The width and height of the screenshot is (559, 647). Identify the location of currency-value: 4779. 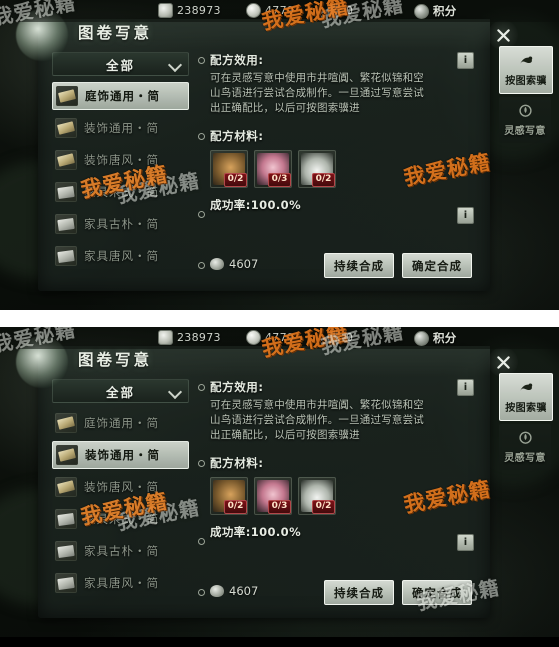
(280, 337).